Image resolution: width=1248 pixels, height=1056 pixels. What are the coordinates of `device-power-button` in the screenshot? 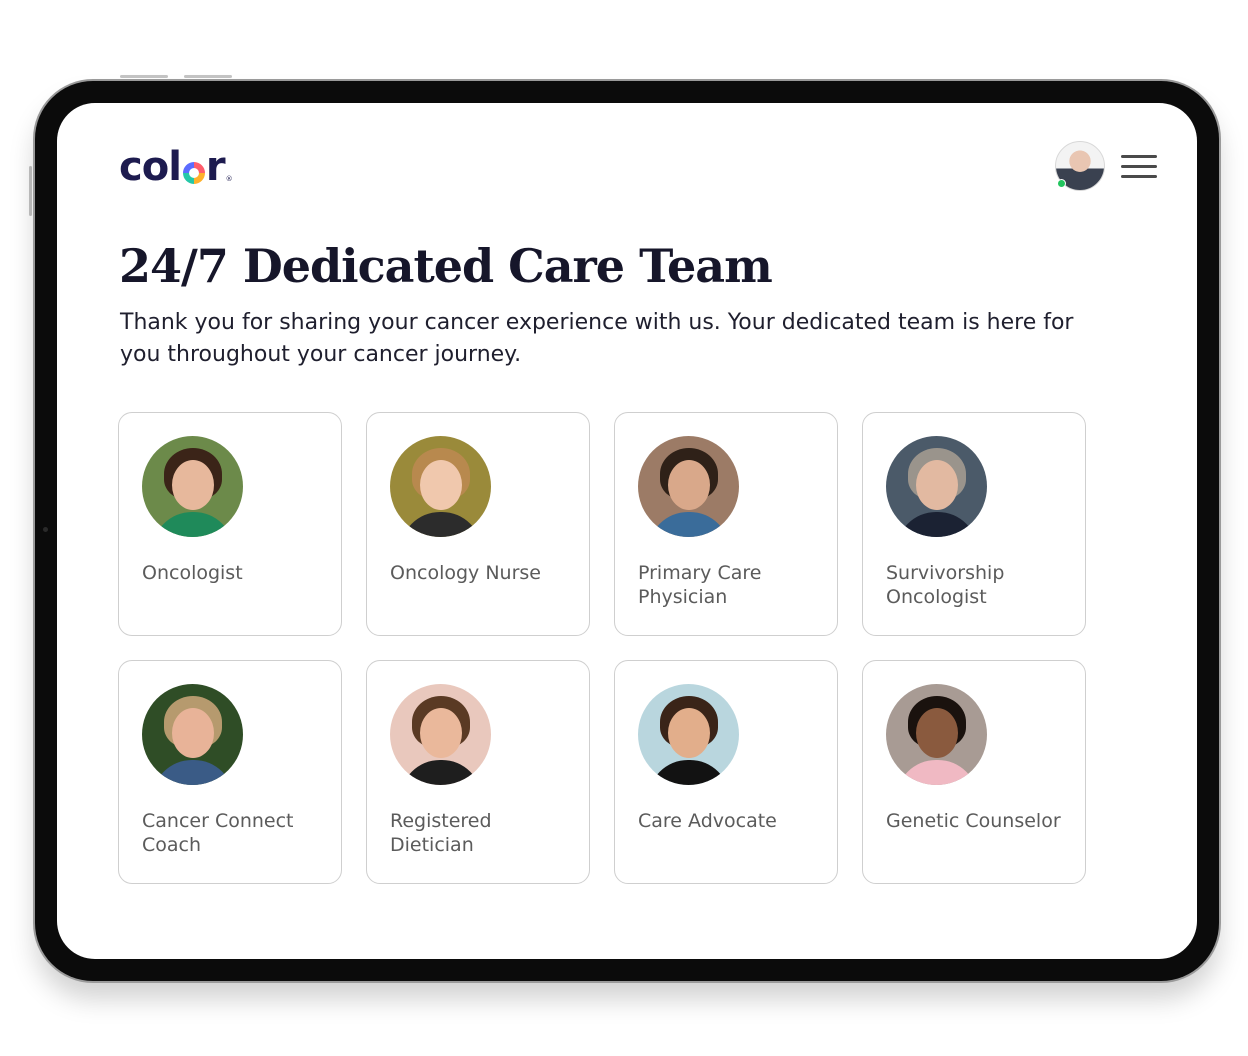 It's located at (30, 191).